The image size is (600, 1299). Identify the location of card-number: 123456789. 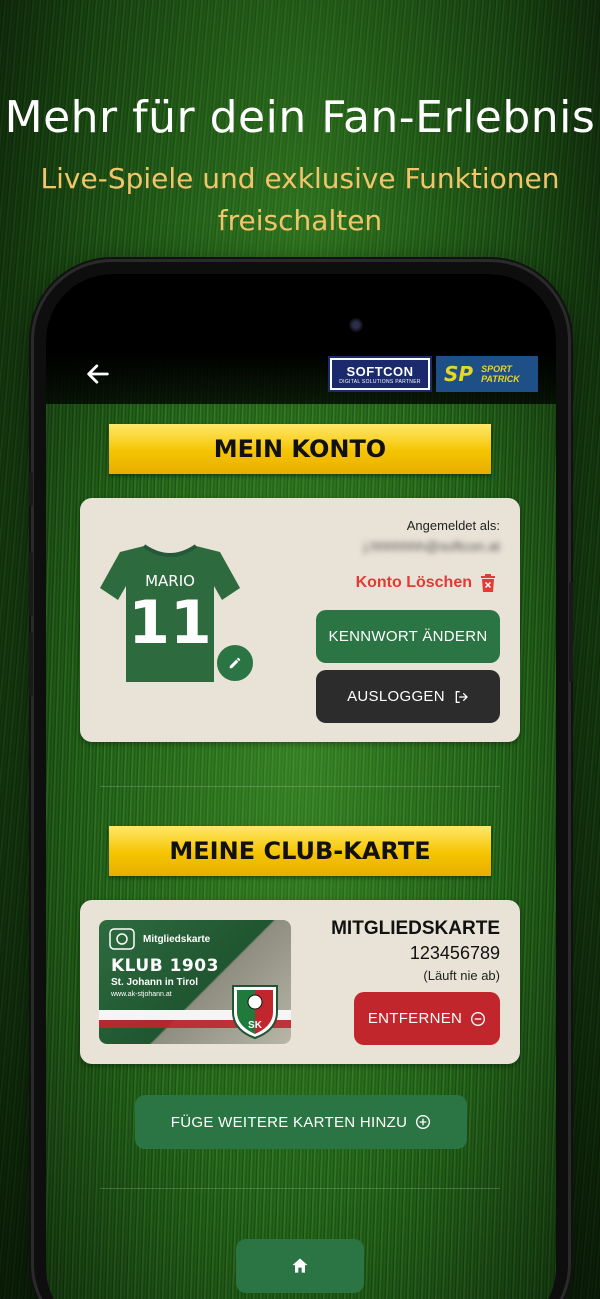
(454, 953).